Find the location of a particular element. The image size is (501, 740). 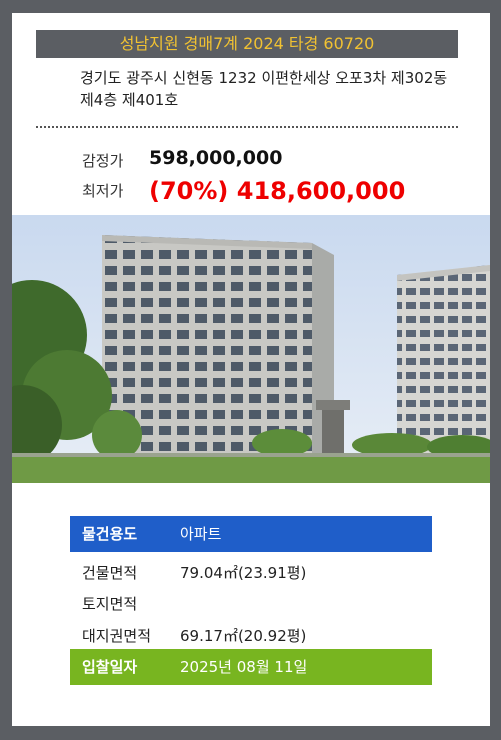

court-case-header: 성남지원 경매7계 2024 타경 60720 is located at coordinates (247, 44).